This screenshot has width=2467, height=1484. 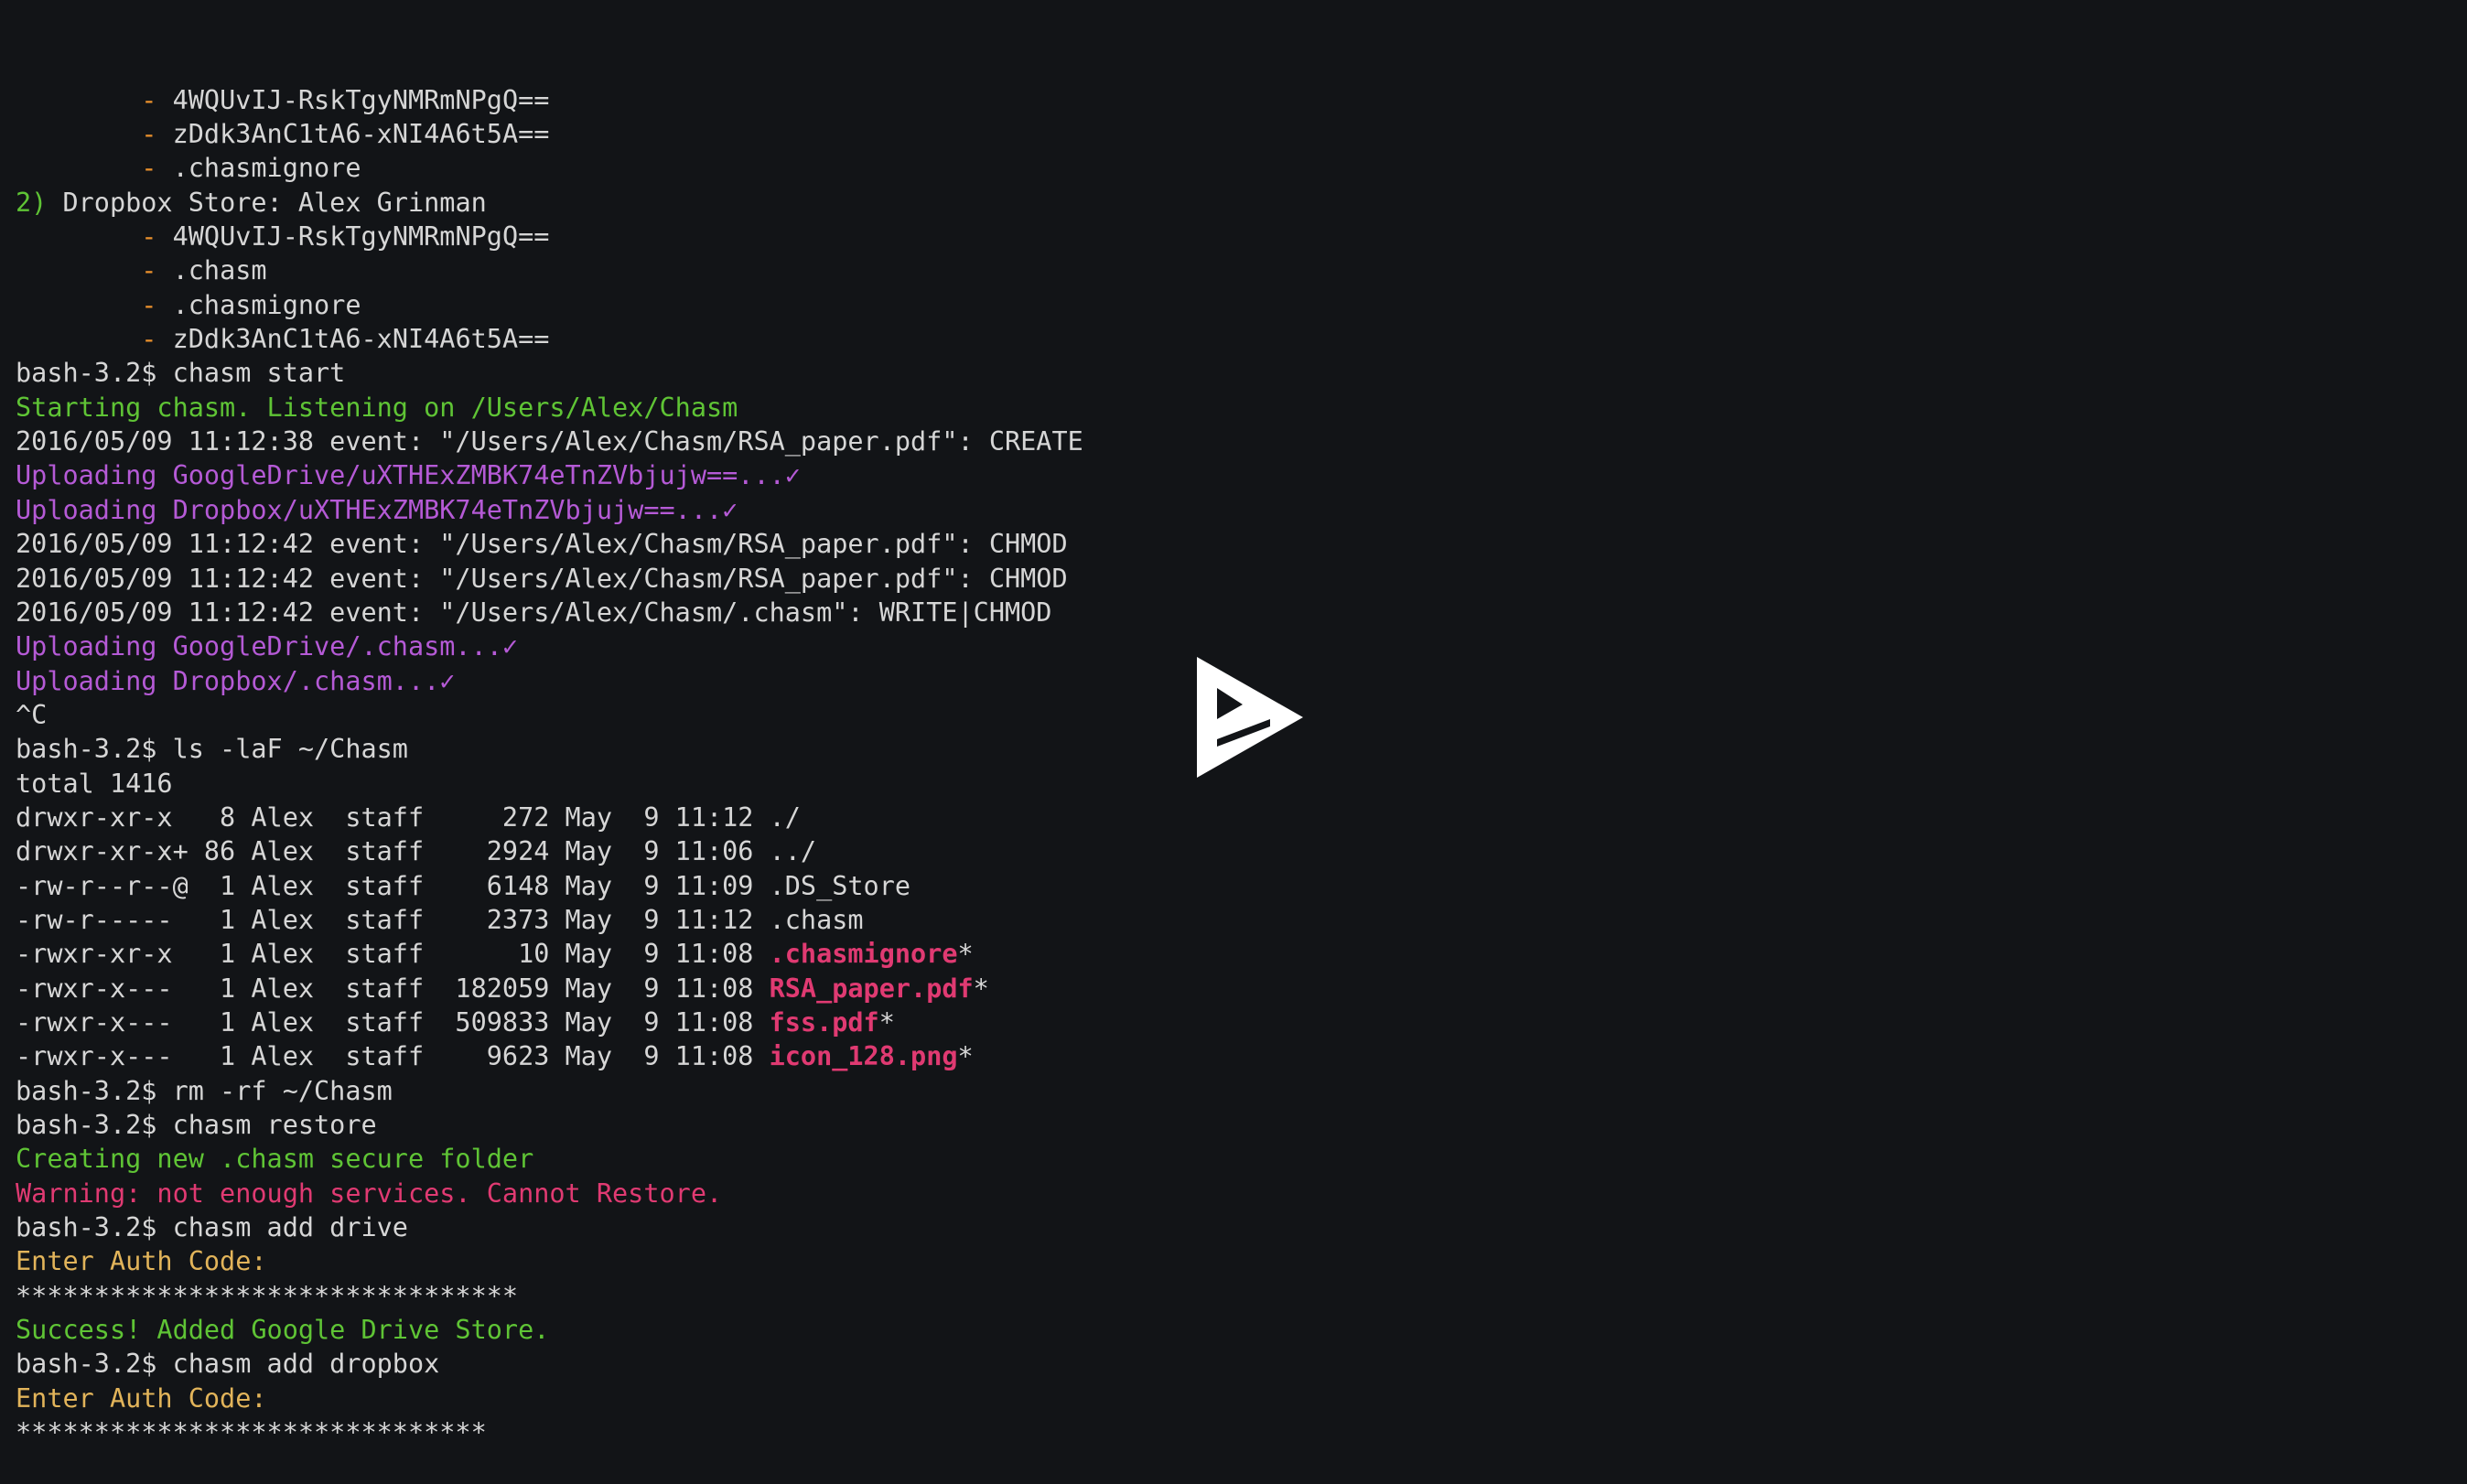 What do you see at coordinates (268, 1295) in the screenshot?
I see `terminal-text-segment: ********************************` at bounding box center [268, 1295].